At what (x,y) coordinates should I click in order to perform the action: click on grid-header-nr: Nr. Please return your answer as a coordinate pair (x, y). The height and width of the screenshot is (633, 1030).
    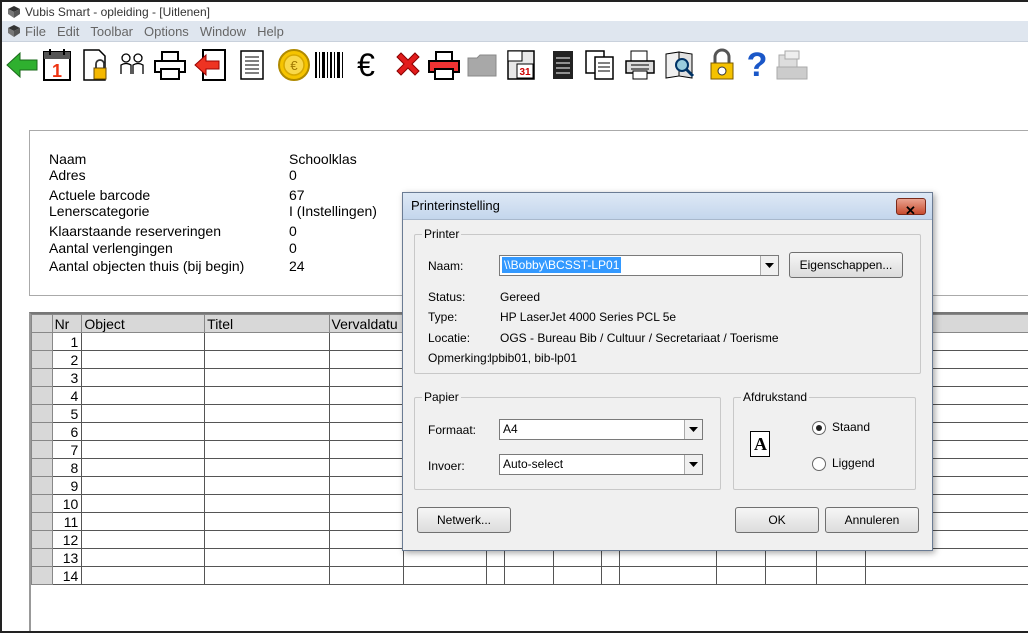
    Looking at the image, I should click on (67, 323).